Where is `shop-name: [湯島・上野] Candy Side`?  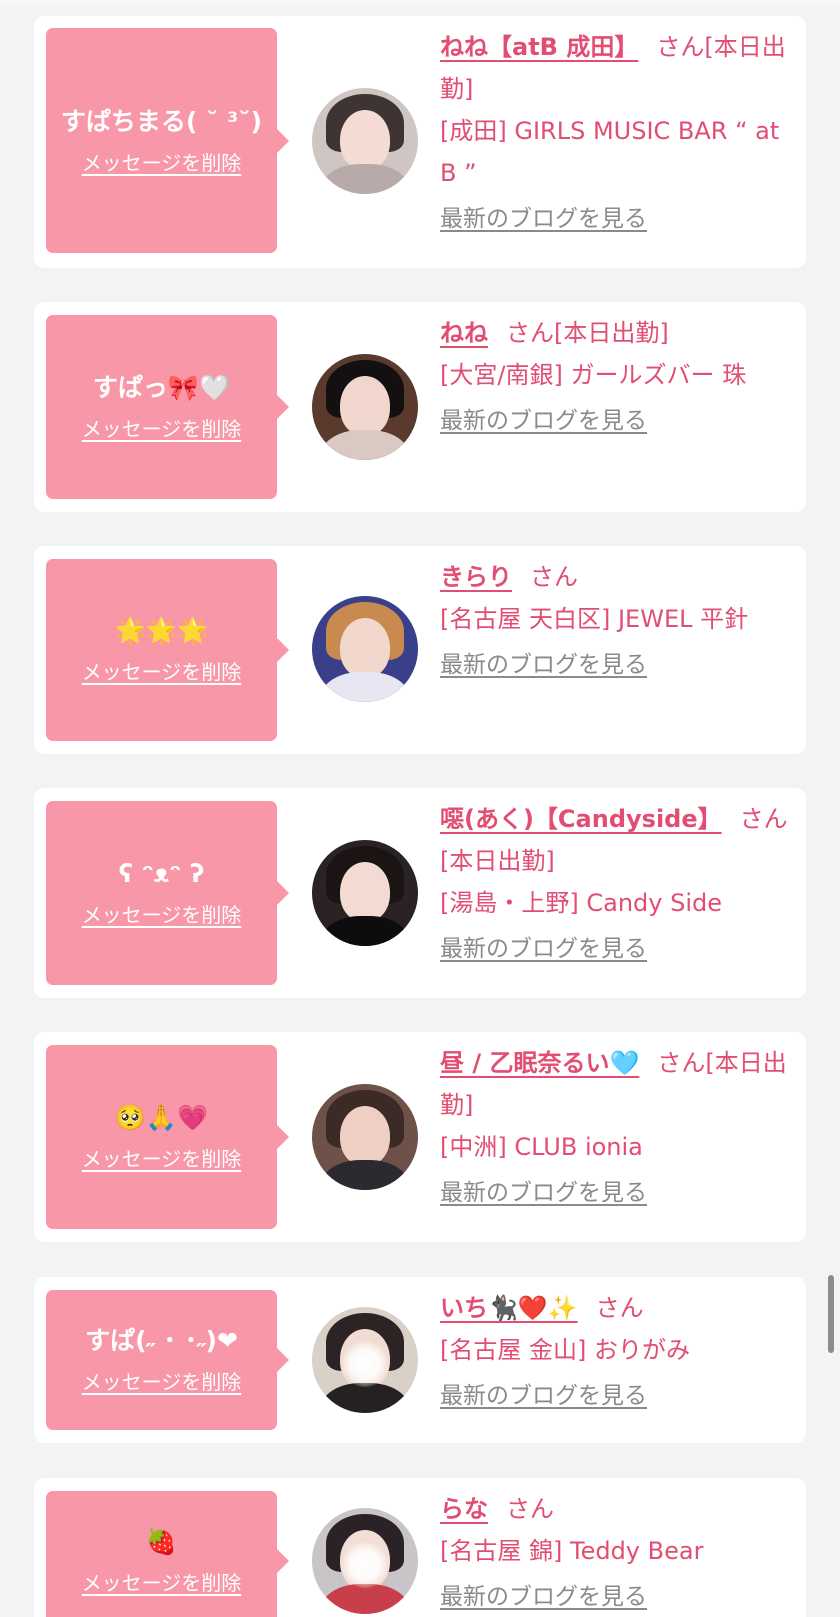
shop-name: [湯島・上野] Candy Side is located at coordinates (581, 903).